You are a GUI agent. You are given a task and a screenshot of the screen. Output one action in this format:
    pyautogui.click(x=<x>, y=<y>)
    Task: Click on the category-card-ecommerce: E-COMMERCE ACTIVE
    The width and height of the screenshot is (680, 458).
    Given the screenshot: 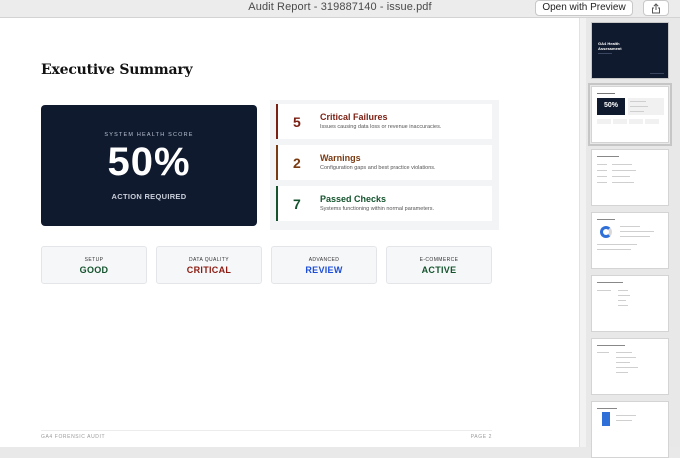 What is the action you would take?
    pyautogui.click(x=439, y=265)
    